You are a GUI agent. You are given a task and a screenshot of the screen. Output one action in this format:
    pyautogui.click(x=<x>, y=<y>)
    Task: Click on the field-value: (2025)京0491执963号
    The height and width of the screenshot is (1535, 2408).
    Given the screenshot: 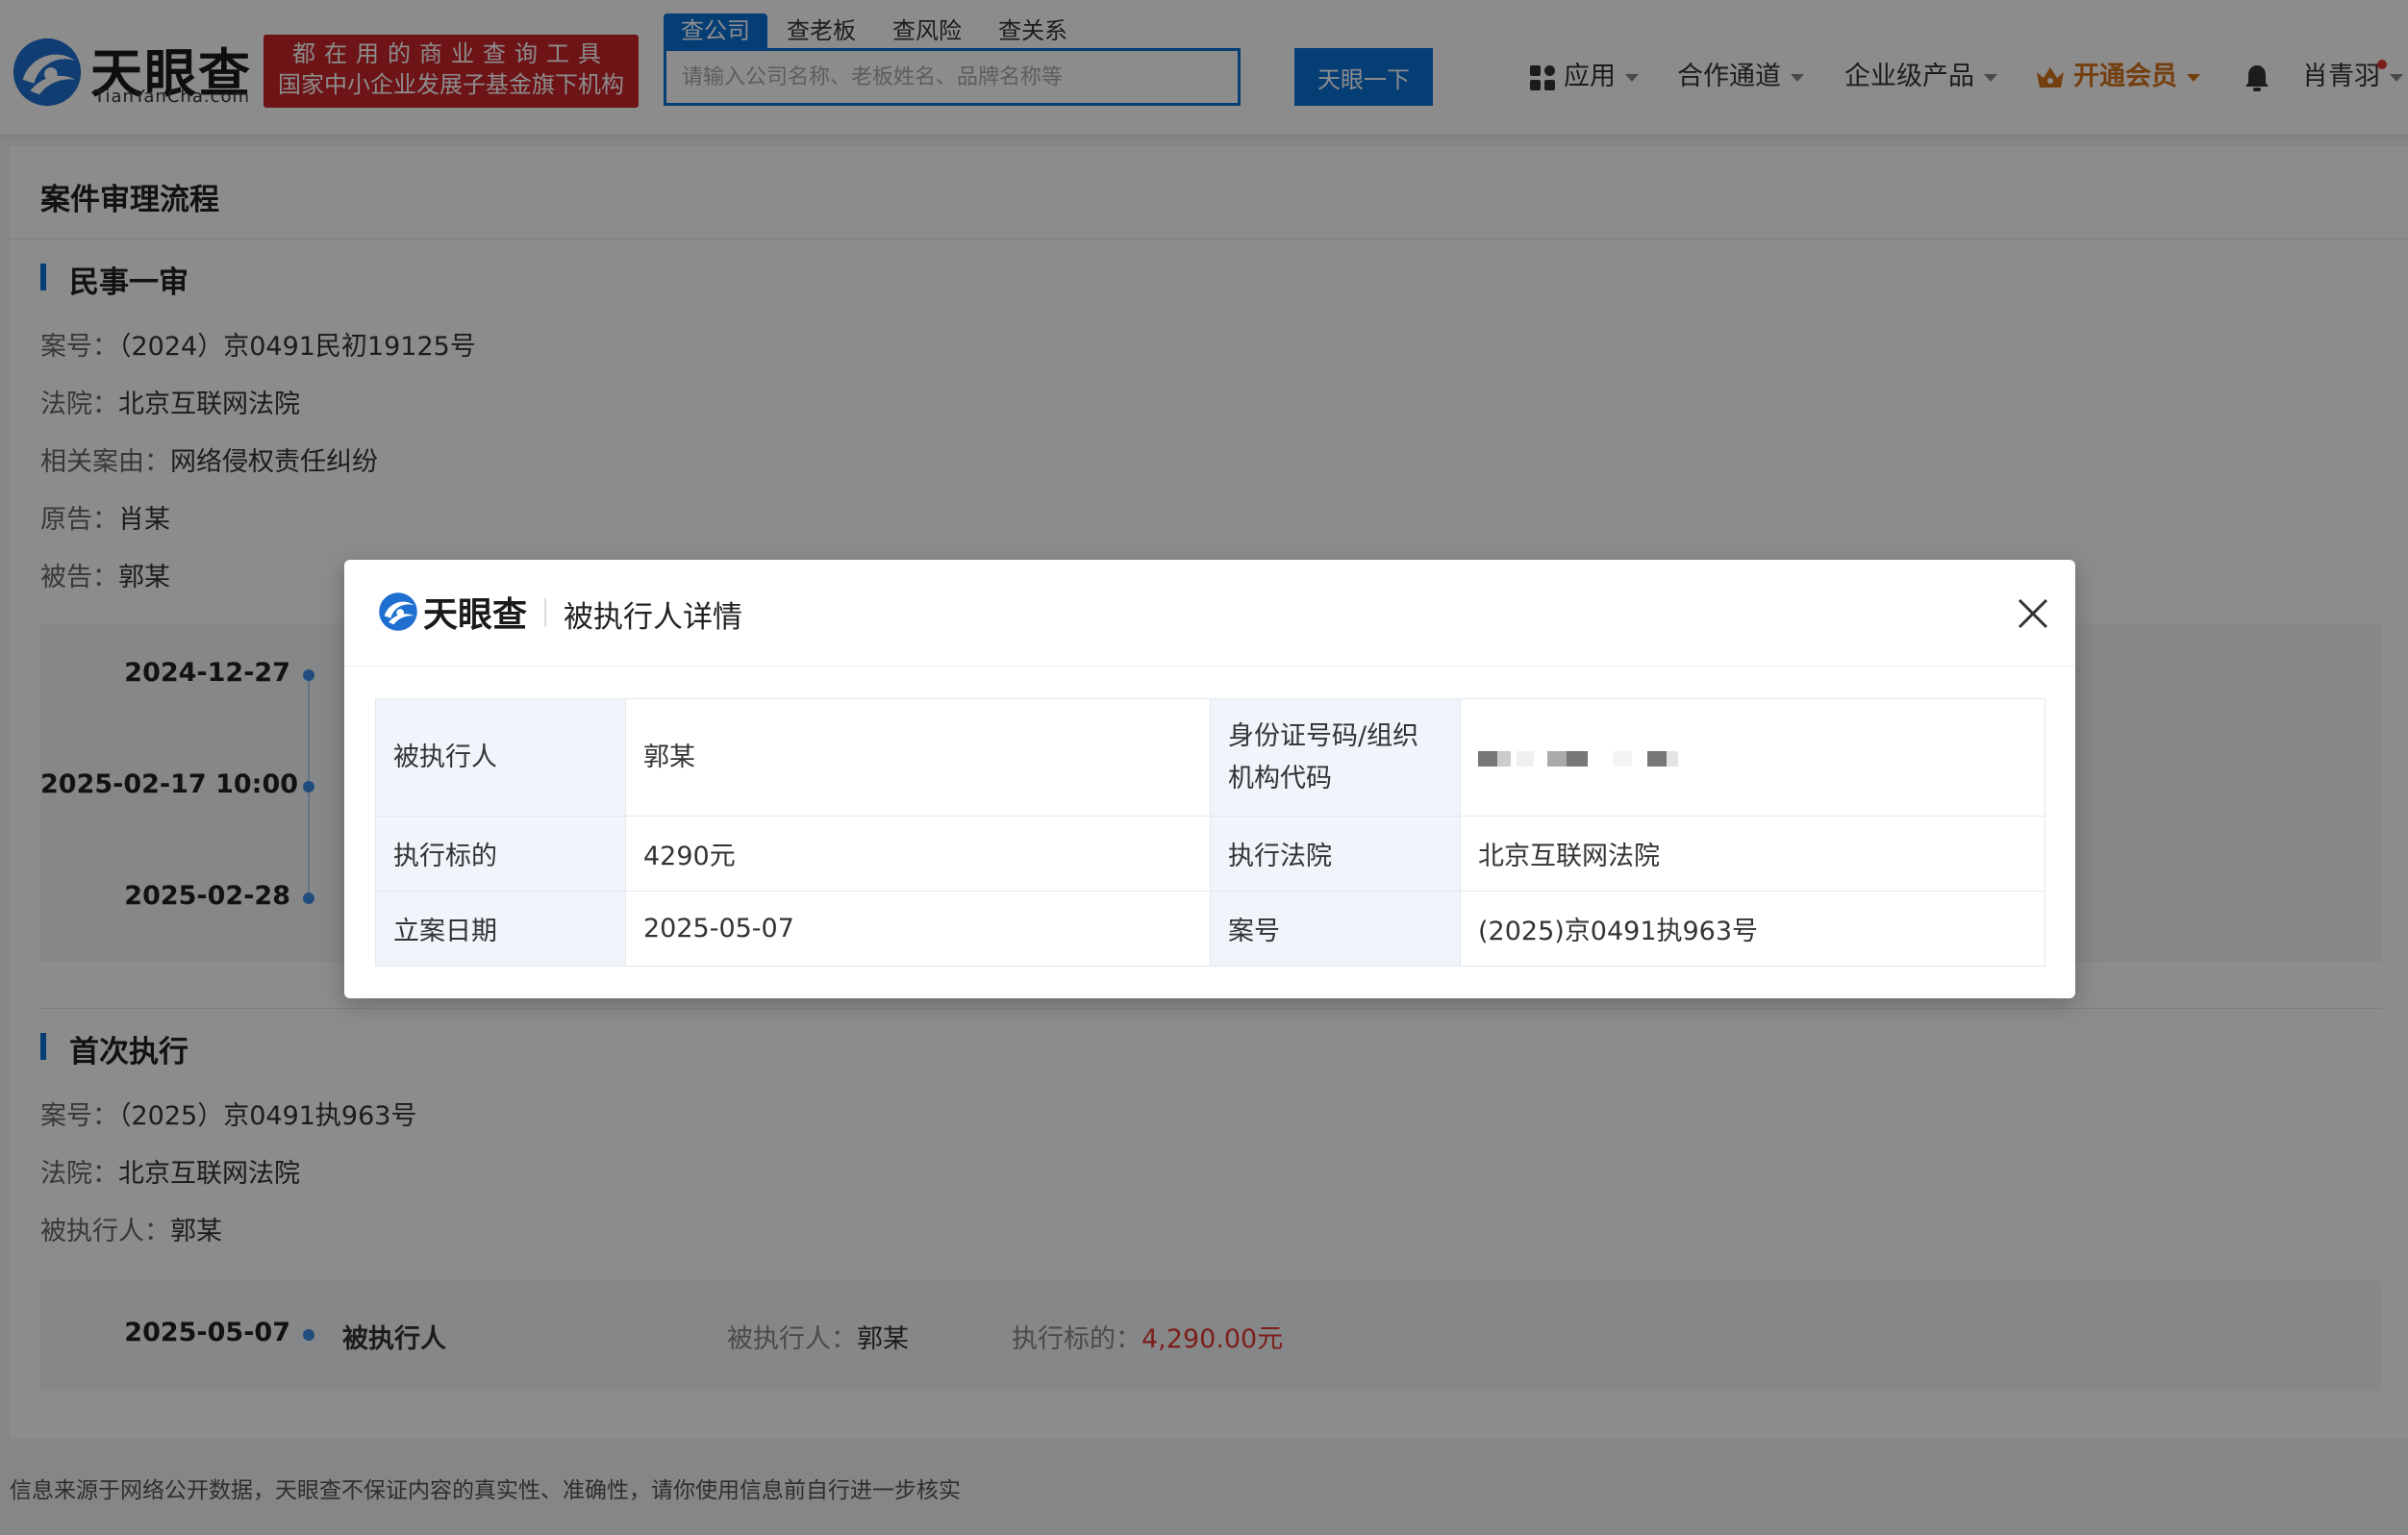 What is the action you would take?
    pyautogui.click(x=1752, y=929)
    